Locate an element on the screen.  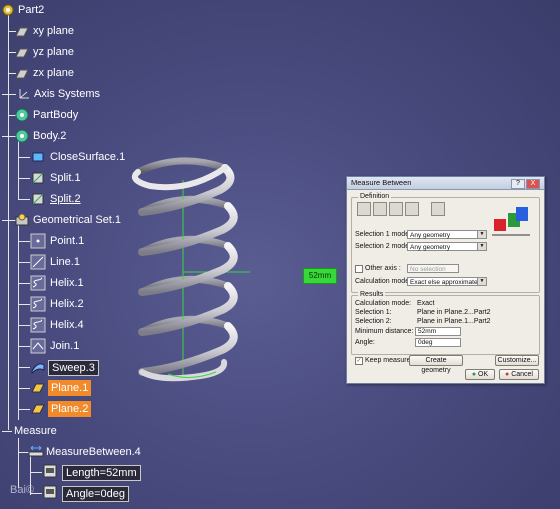
tree-label: Point.1 is located at coordinates (67, 241).